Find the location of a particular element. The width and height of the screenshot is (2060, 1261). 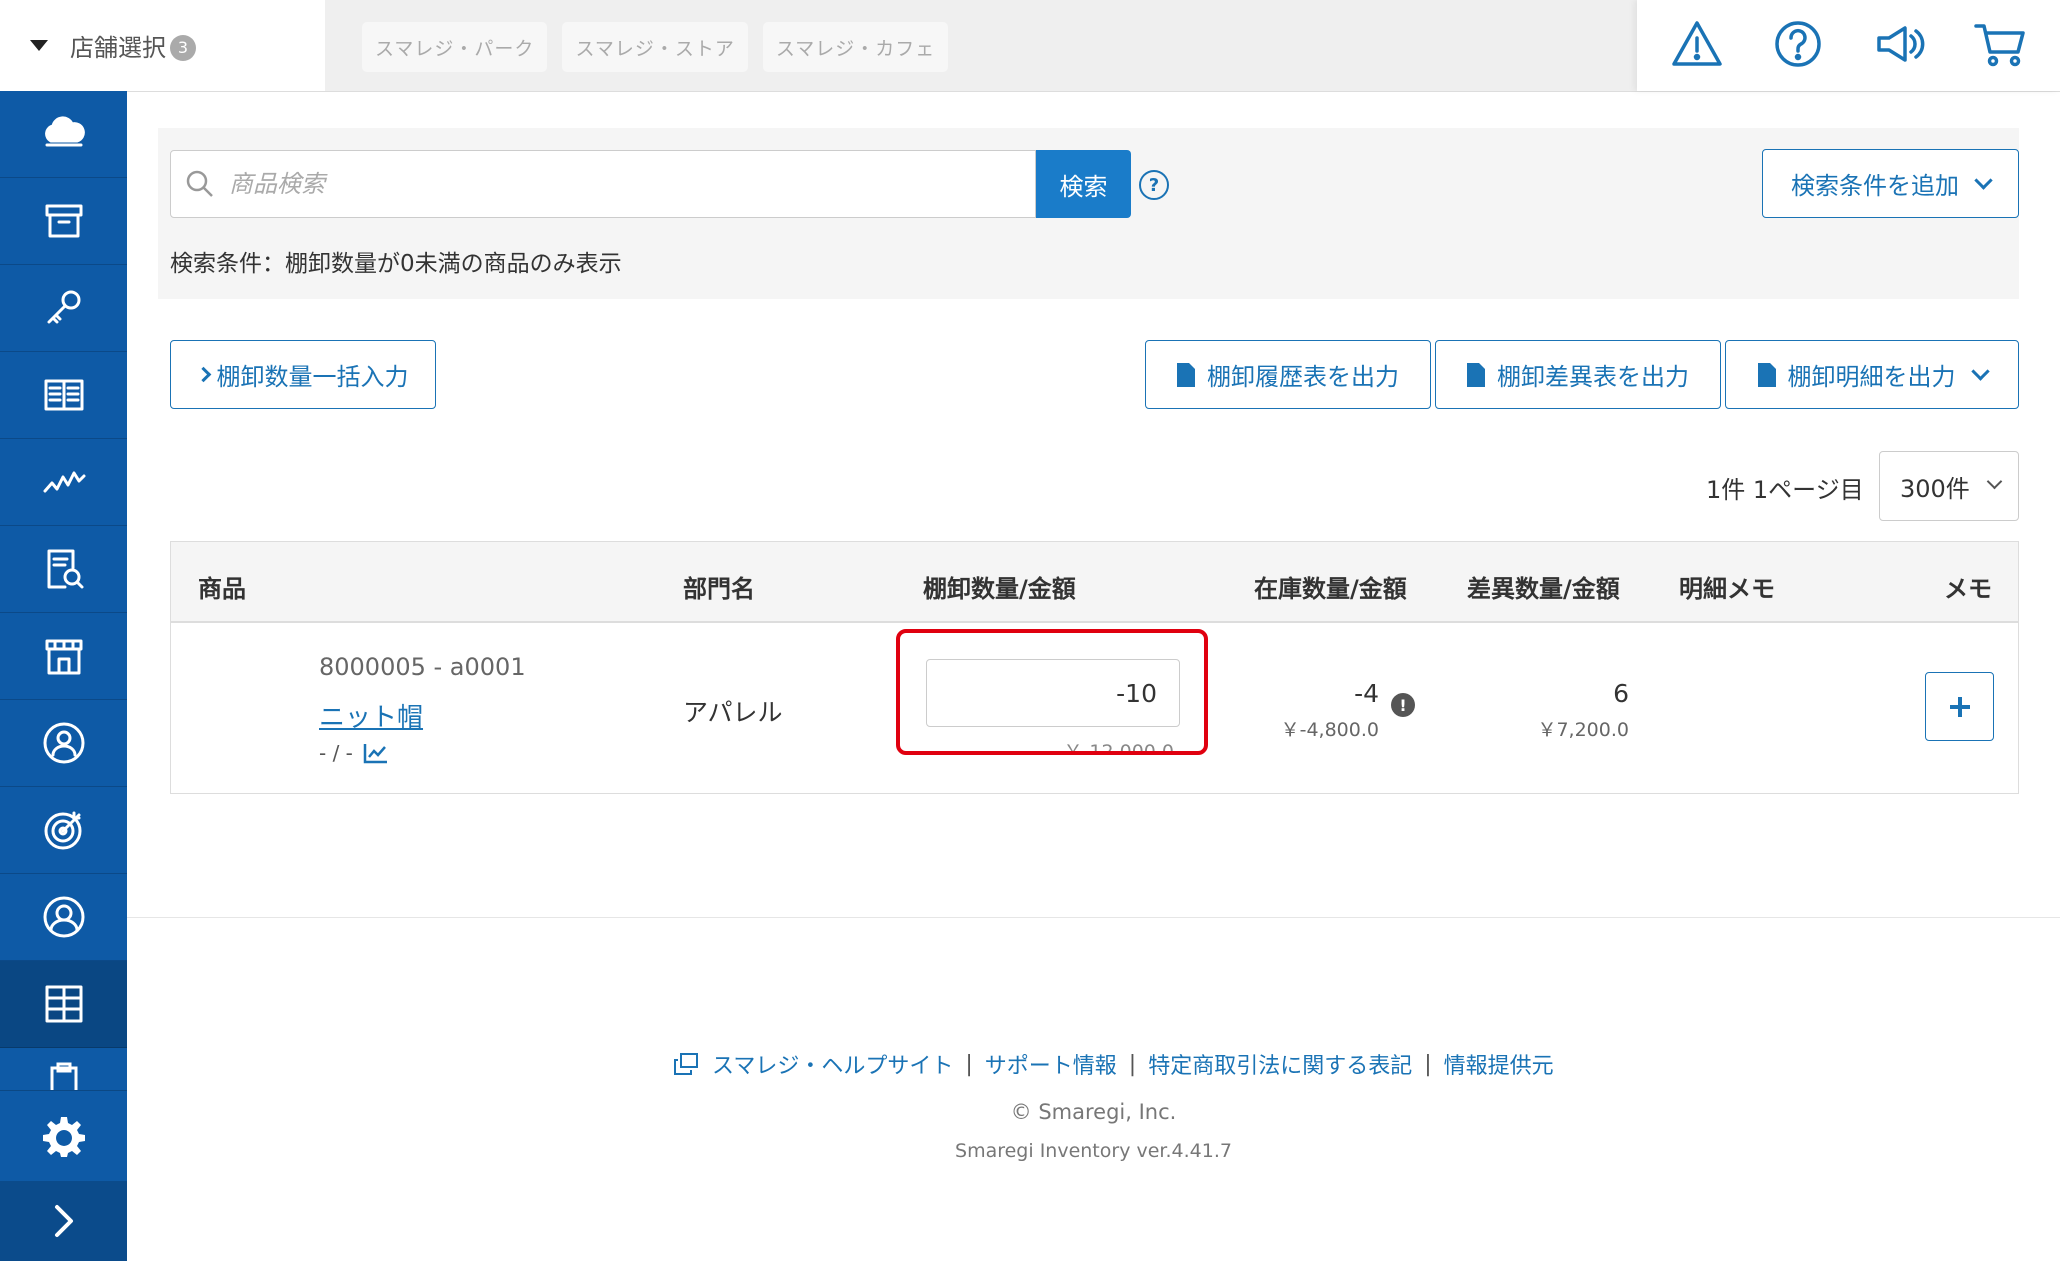

megaphone-icon is located at coordinates (1899, 46).